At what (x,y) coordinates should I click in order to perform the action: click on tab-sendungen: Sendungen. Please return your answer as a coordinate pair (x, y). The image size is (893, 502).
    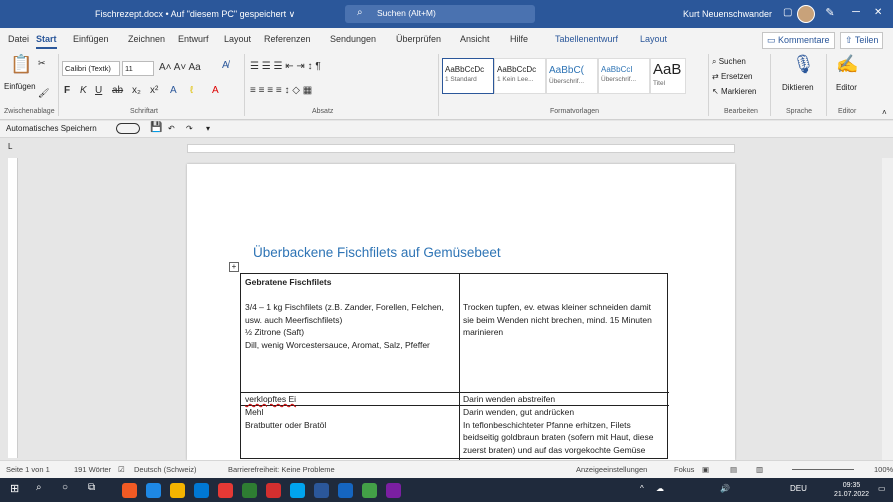
    Looking at the image, I should click on (353, 39).